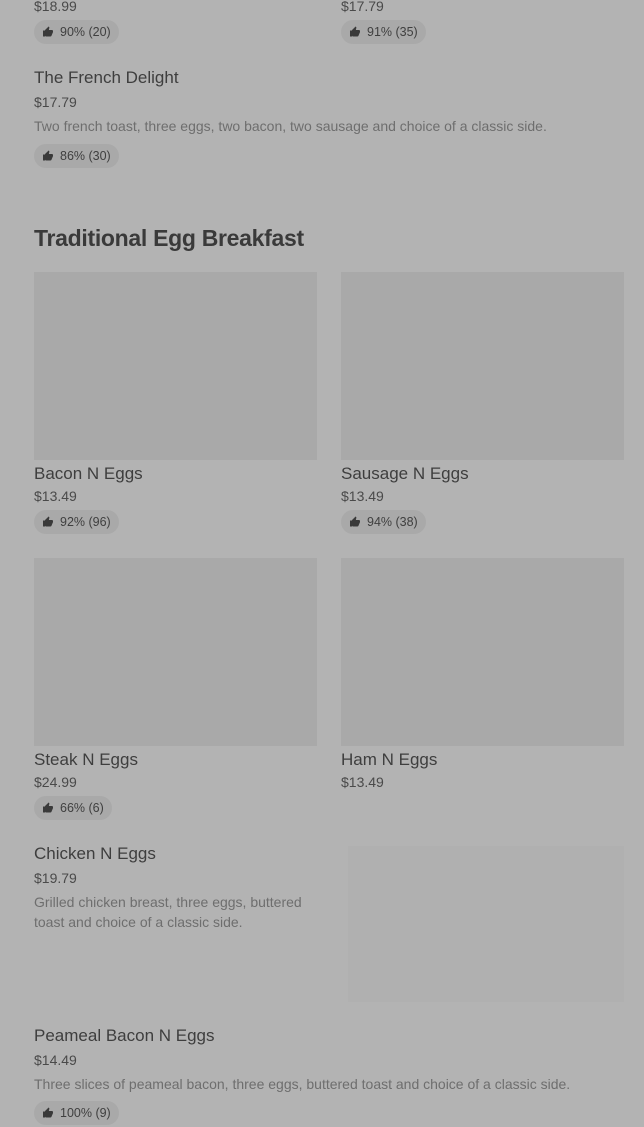 This screenshot has width=644, height=1127. What do you see at coordinates (85, 522) in the screenshot?
I see `rating-text: 92% (96)` at bounding box center [85, 522].